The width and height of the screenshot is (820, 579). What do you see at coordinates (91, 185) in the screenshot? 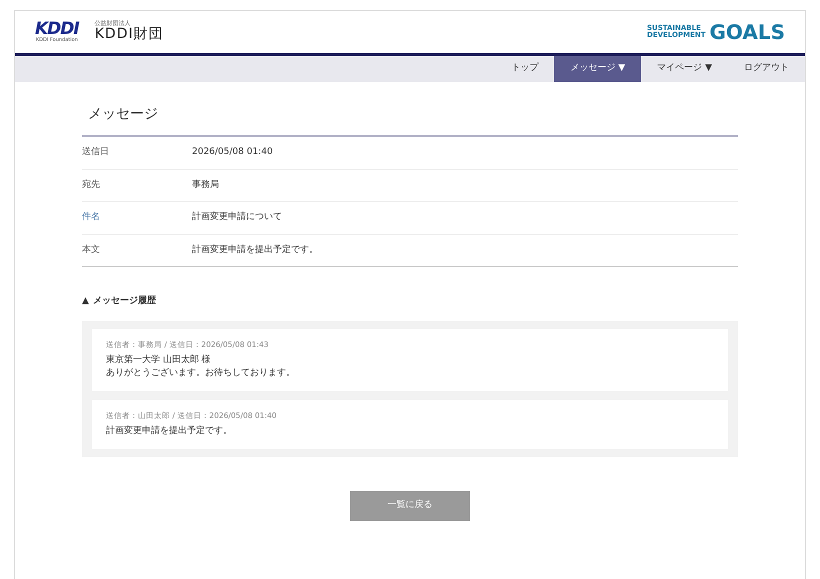
I see `field-label: 宛先` at bounding box center [91, 185].